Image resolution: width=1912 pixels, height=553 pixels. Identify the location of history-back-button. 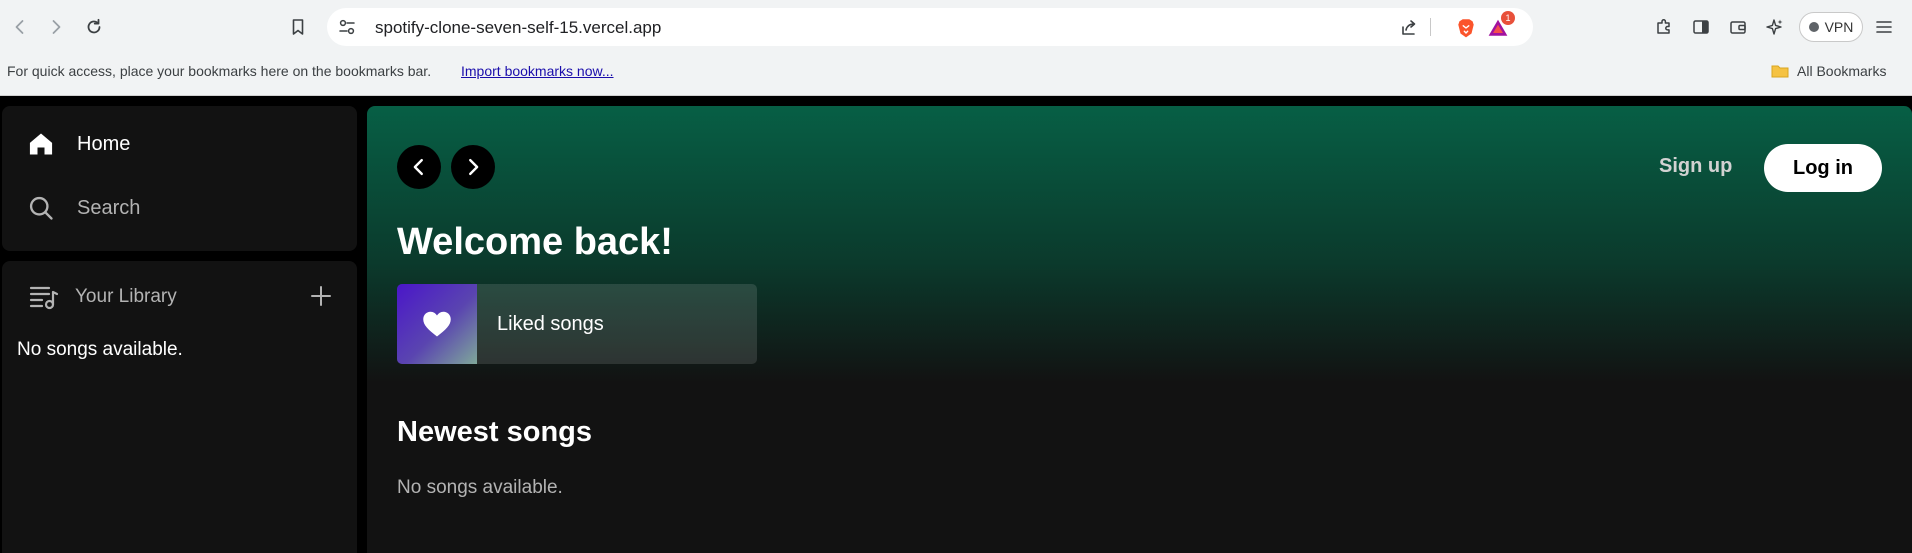
(419, 167).